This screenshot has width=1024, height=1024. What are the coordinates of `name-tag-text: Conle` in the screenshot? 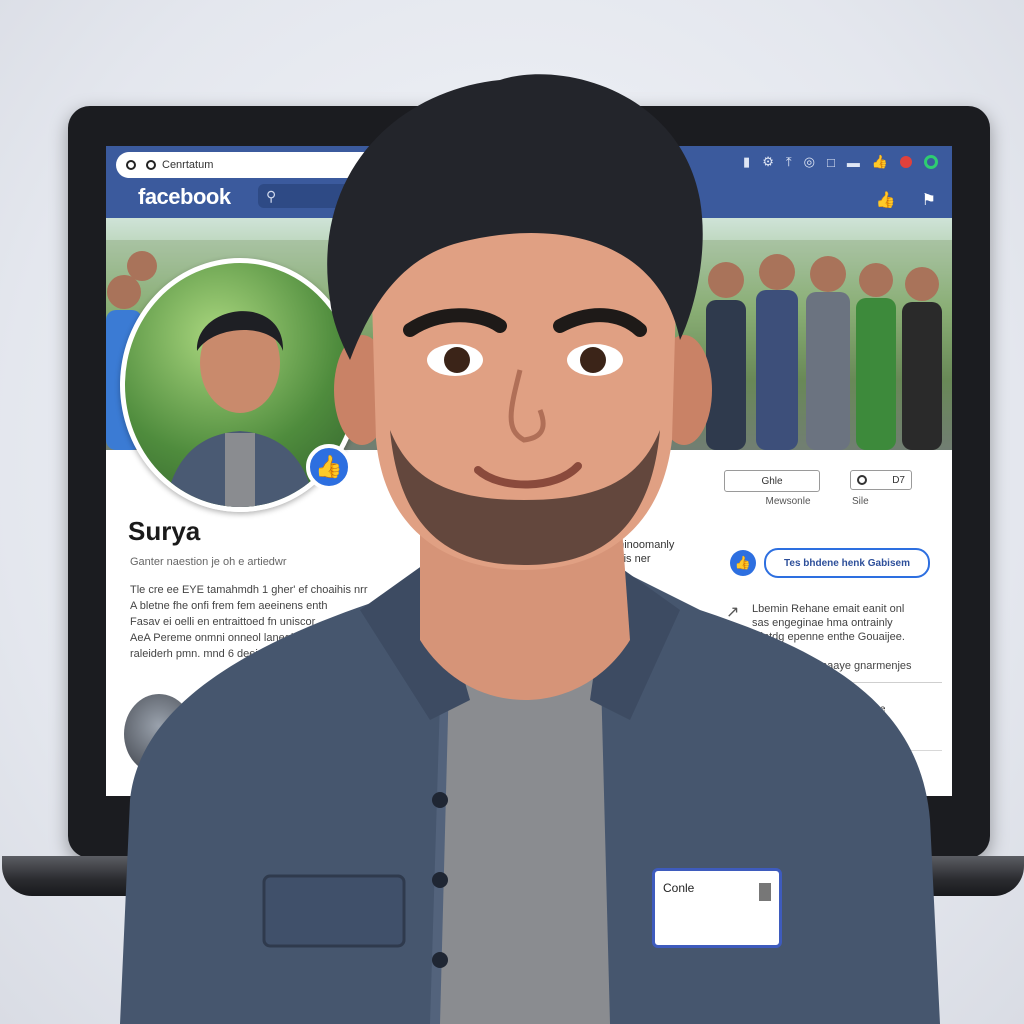 It's located at (679, 888).